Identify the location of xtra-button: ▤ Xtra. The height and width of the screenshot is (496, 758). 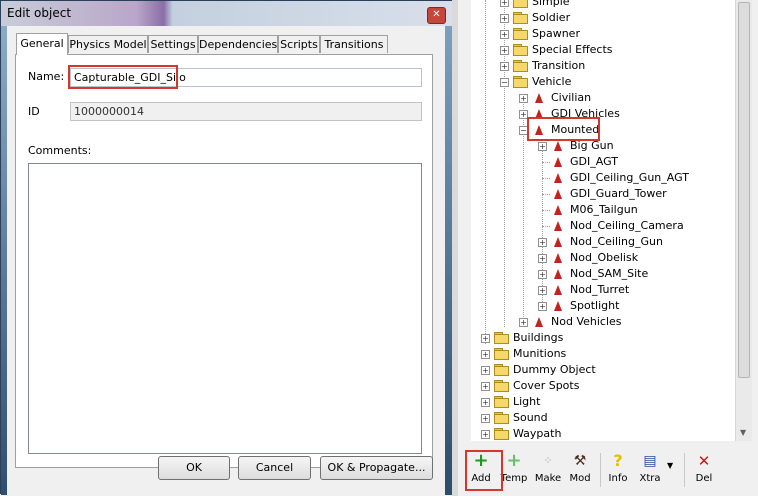
(650, 471).